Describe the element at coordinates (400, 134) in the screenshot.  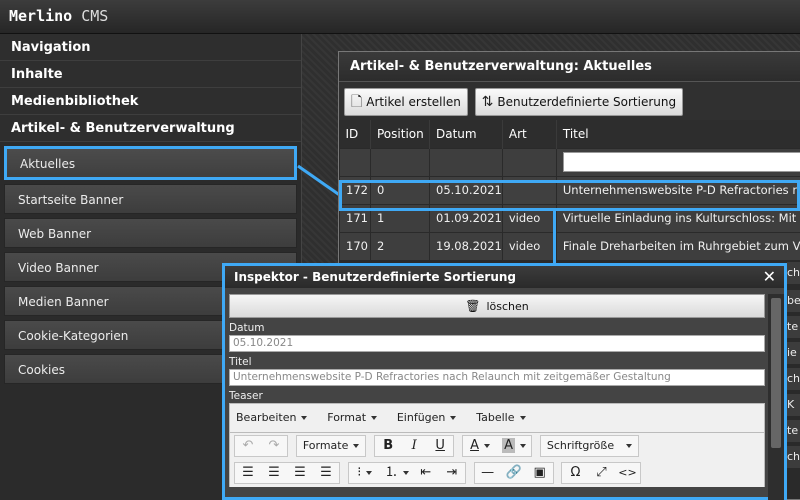
I see `column-header-position: Position` at that location.